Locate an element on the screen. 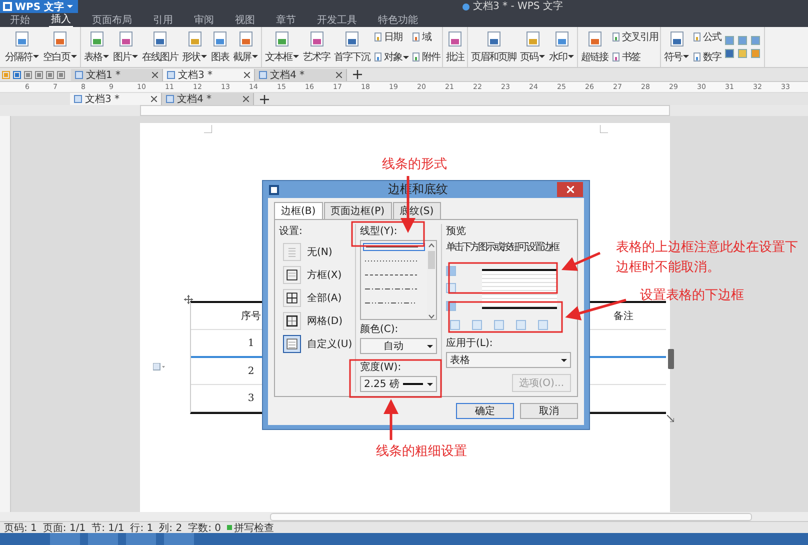 The image size is (808, 545). ribbon-button: 日期 is located at coordinates (391, 37).